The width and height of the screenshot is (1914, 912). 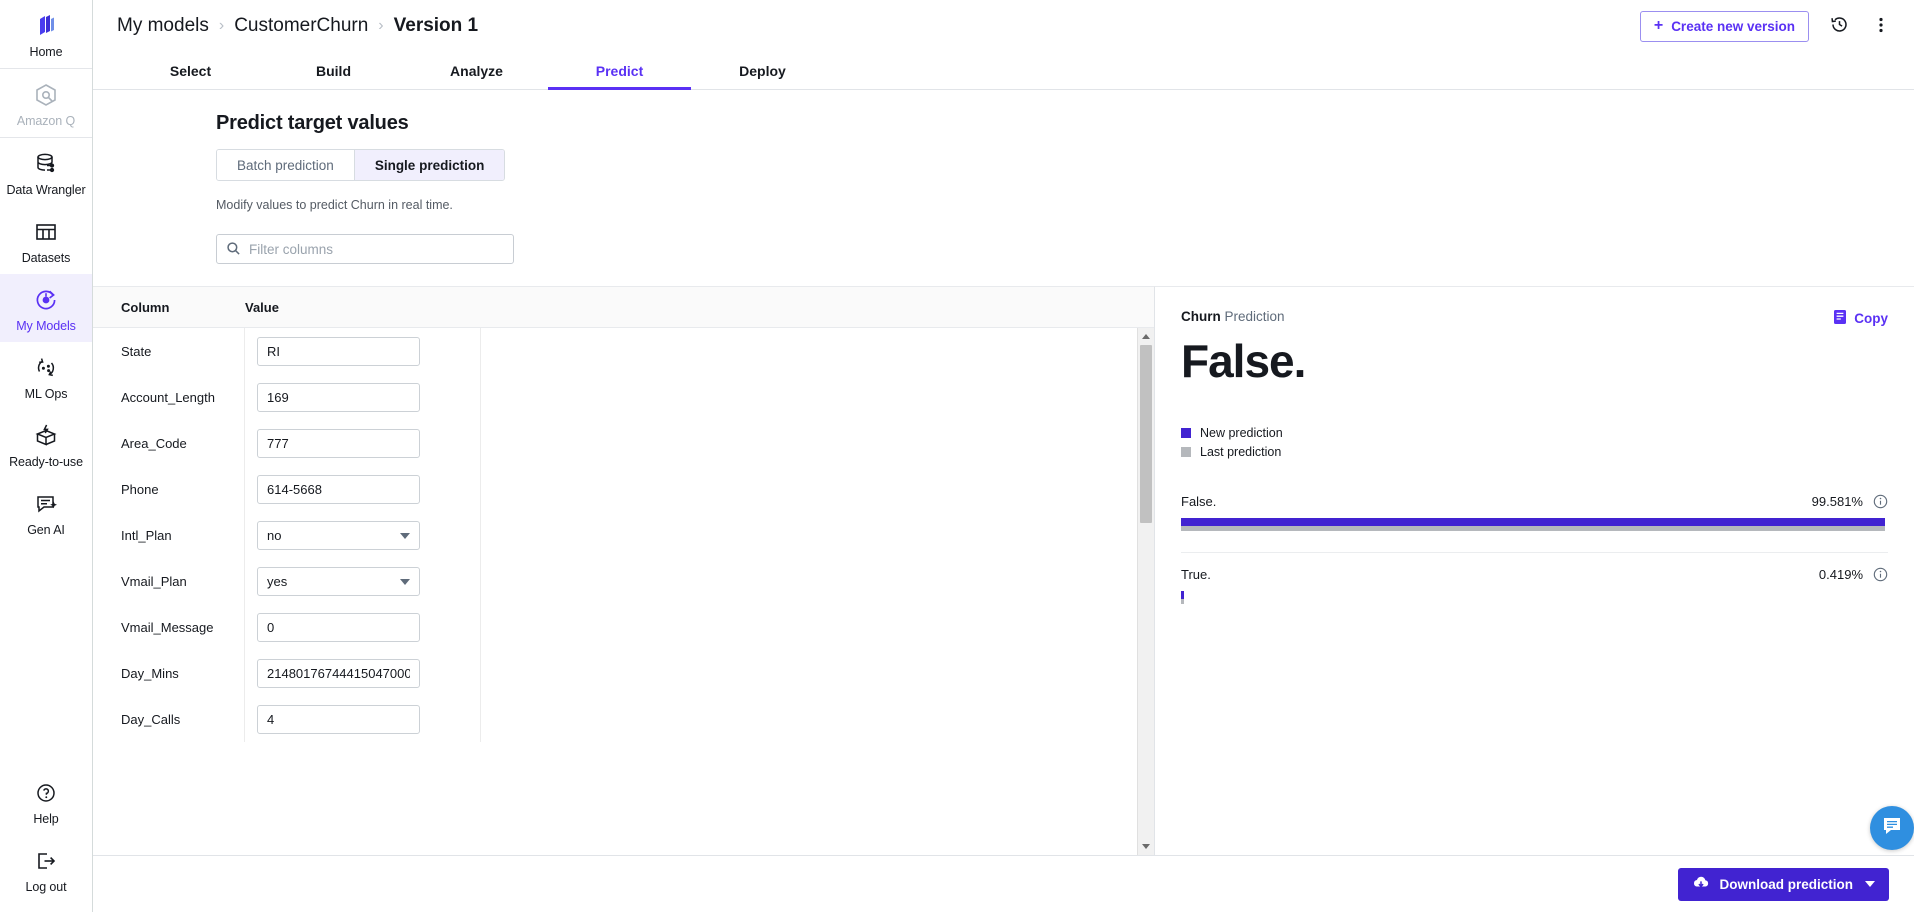 I want to click on table-row: Area_Code, so click(x=614, y=443).